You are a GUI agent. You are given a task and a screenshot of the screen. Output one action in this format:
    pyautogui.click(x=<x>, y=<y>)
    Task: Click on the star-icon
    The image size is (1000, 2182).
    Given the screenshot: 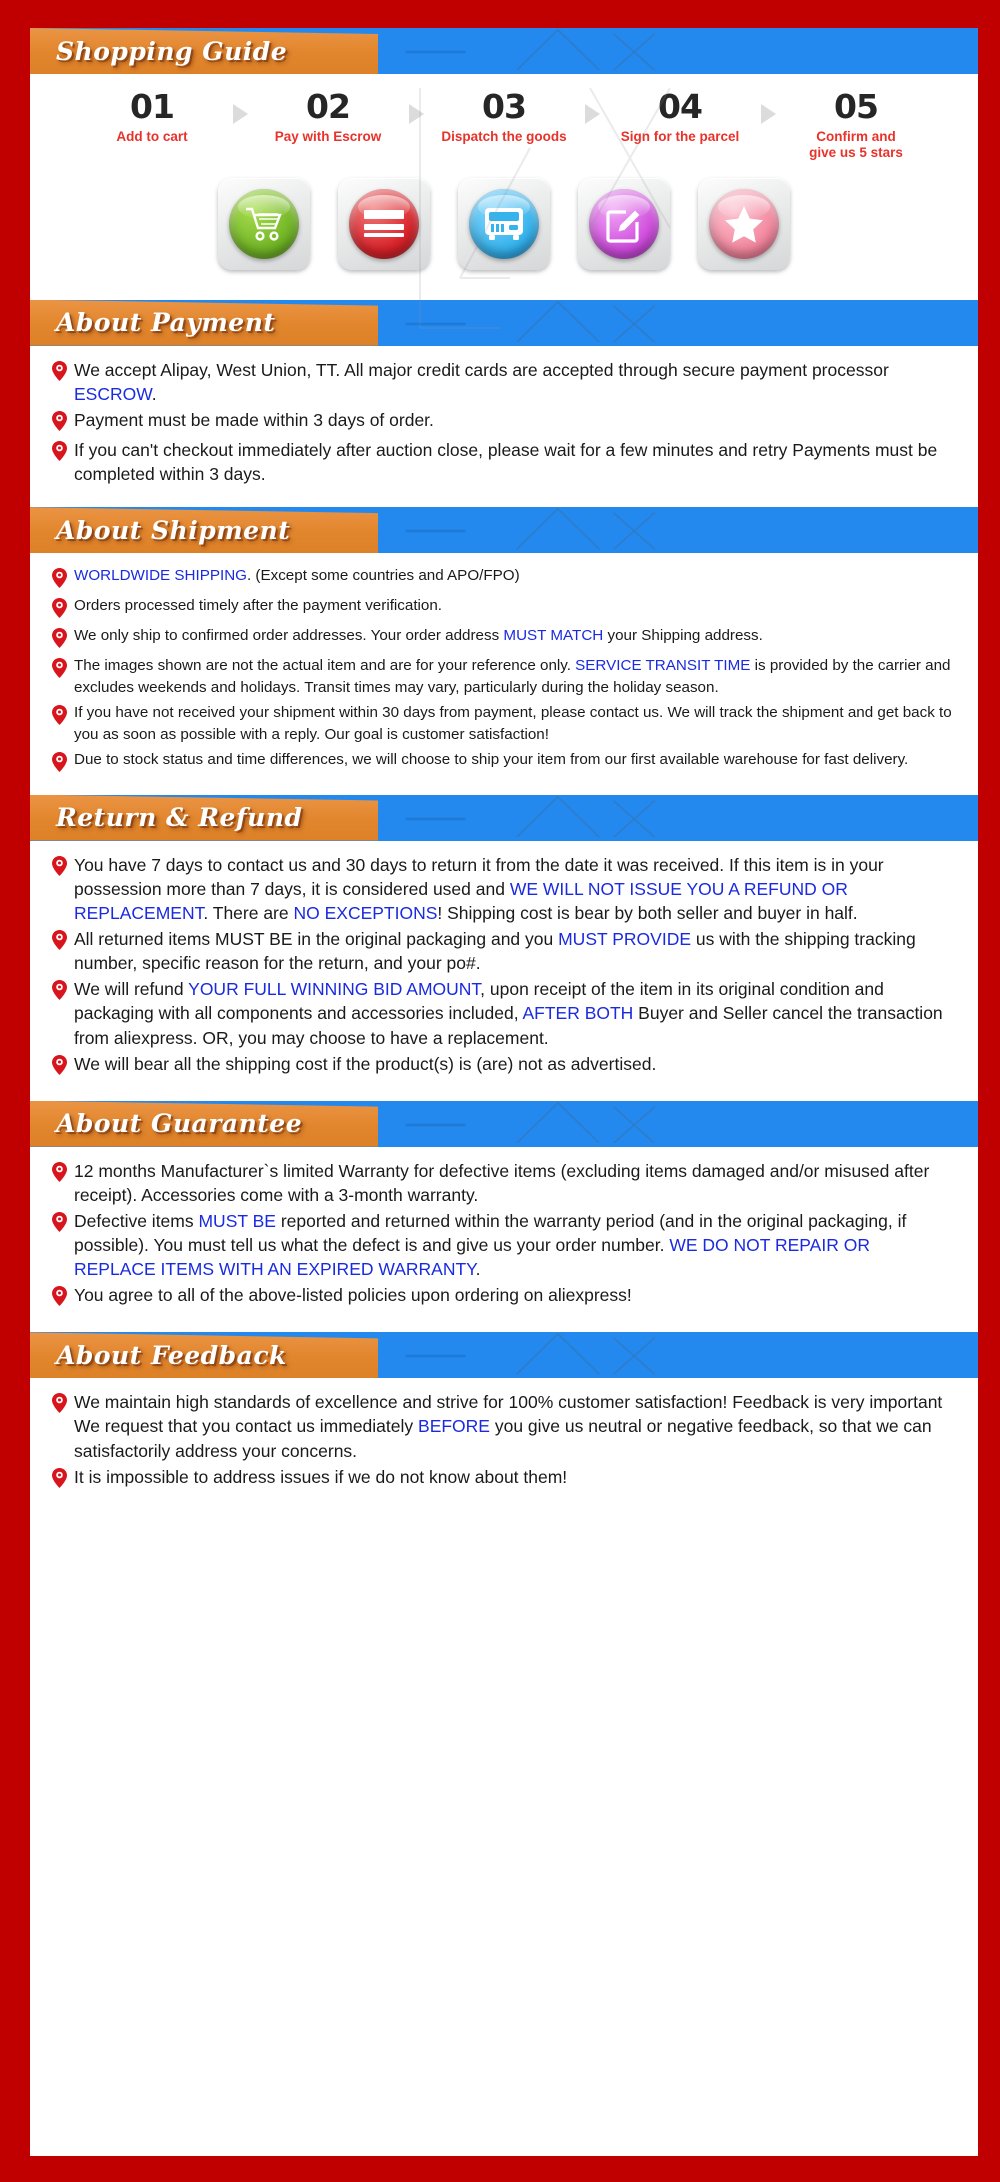 What is the action you would take?
    pyautogui.click(x=744, y=223)
    